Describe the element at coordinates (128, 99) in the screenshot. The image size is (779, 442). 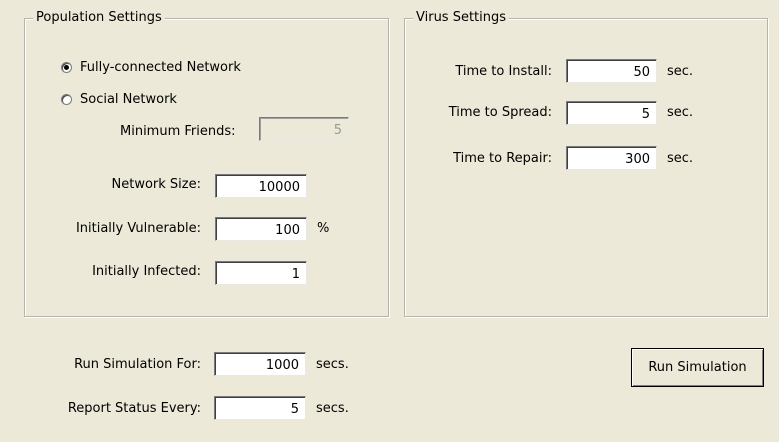
I see `social-network-label: Social Network` at that location.